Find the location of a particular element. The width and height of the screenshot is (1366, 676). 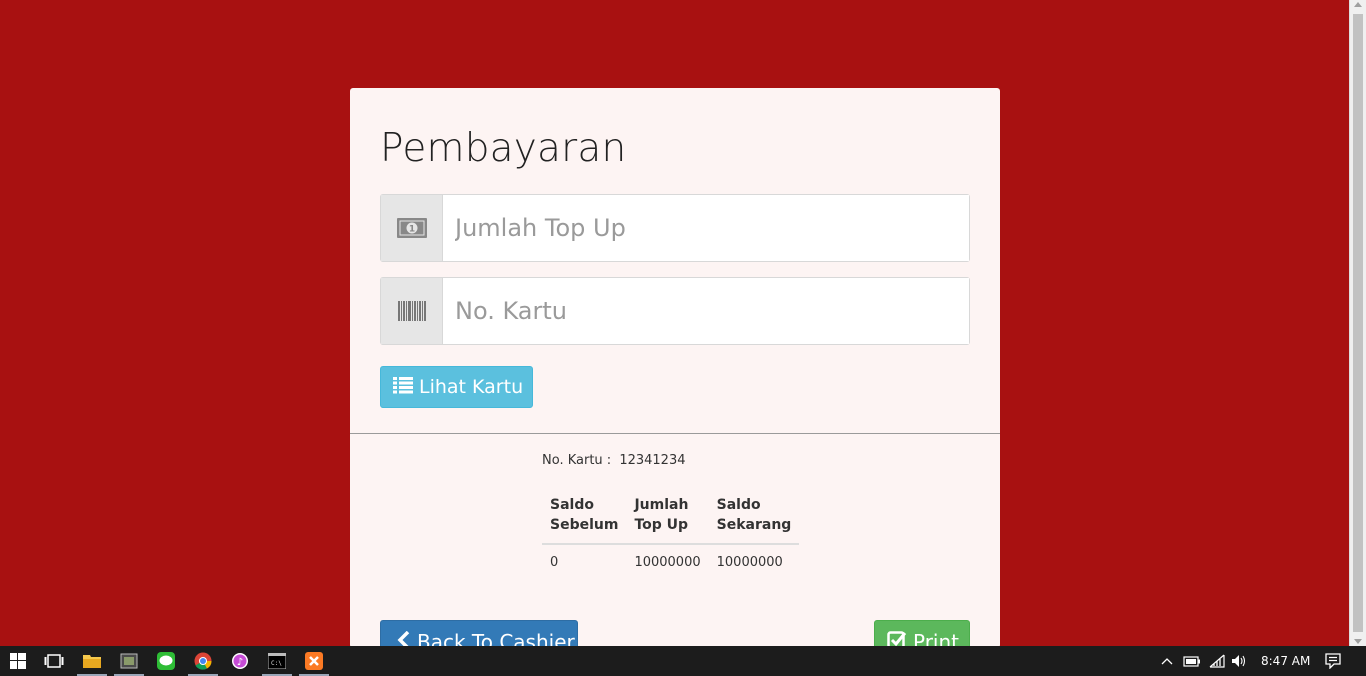

barcode-icon is located at coordinates (412, 311).